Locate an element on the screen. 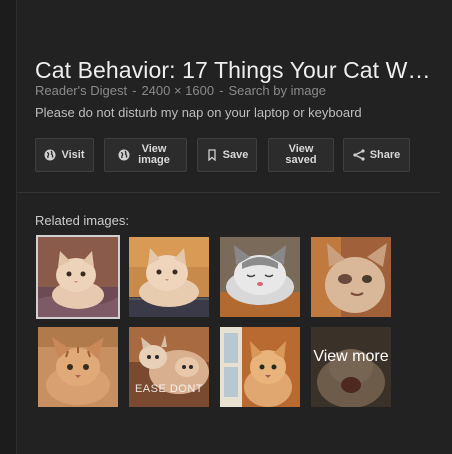 This screenshot has height=454, width=452. view-more-label: View more is located at coordinates (351, 356).